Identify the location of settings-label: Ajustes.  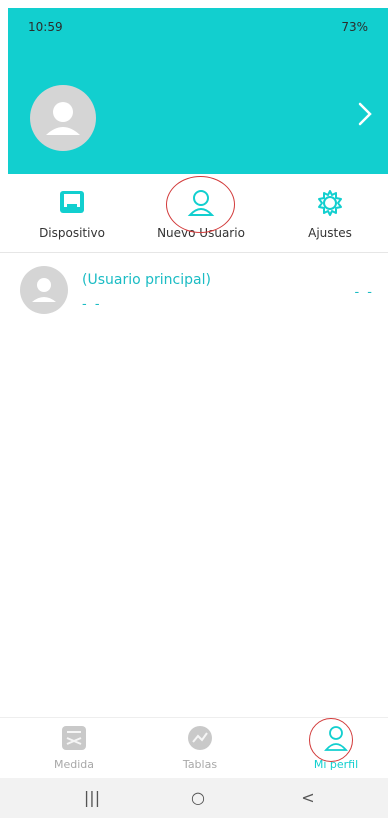
(330, 233).